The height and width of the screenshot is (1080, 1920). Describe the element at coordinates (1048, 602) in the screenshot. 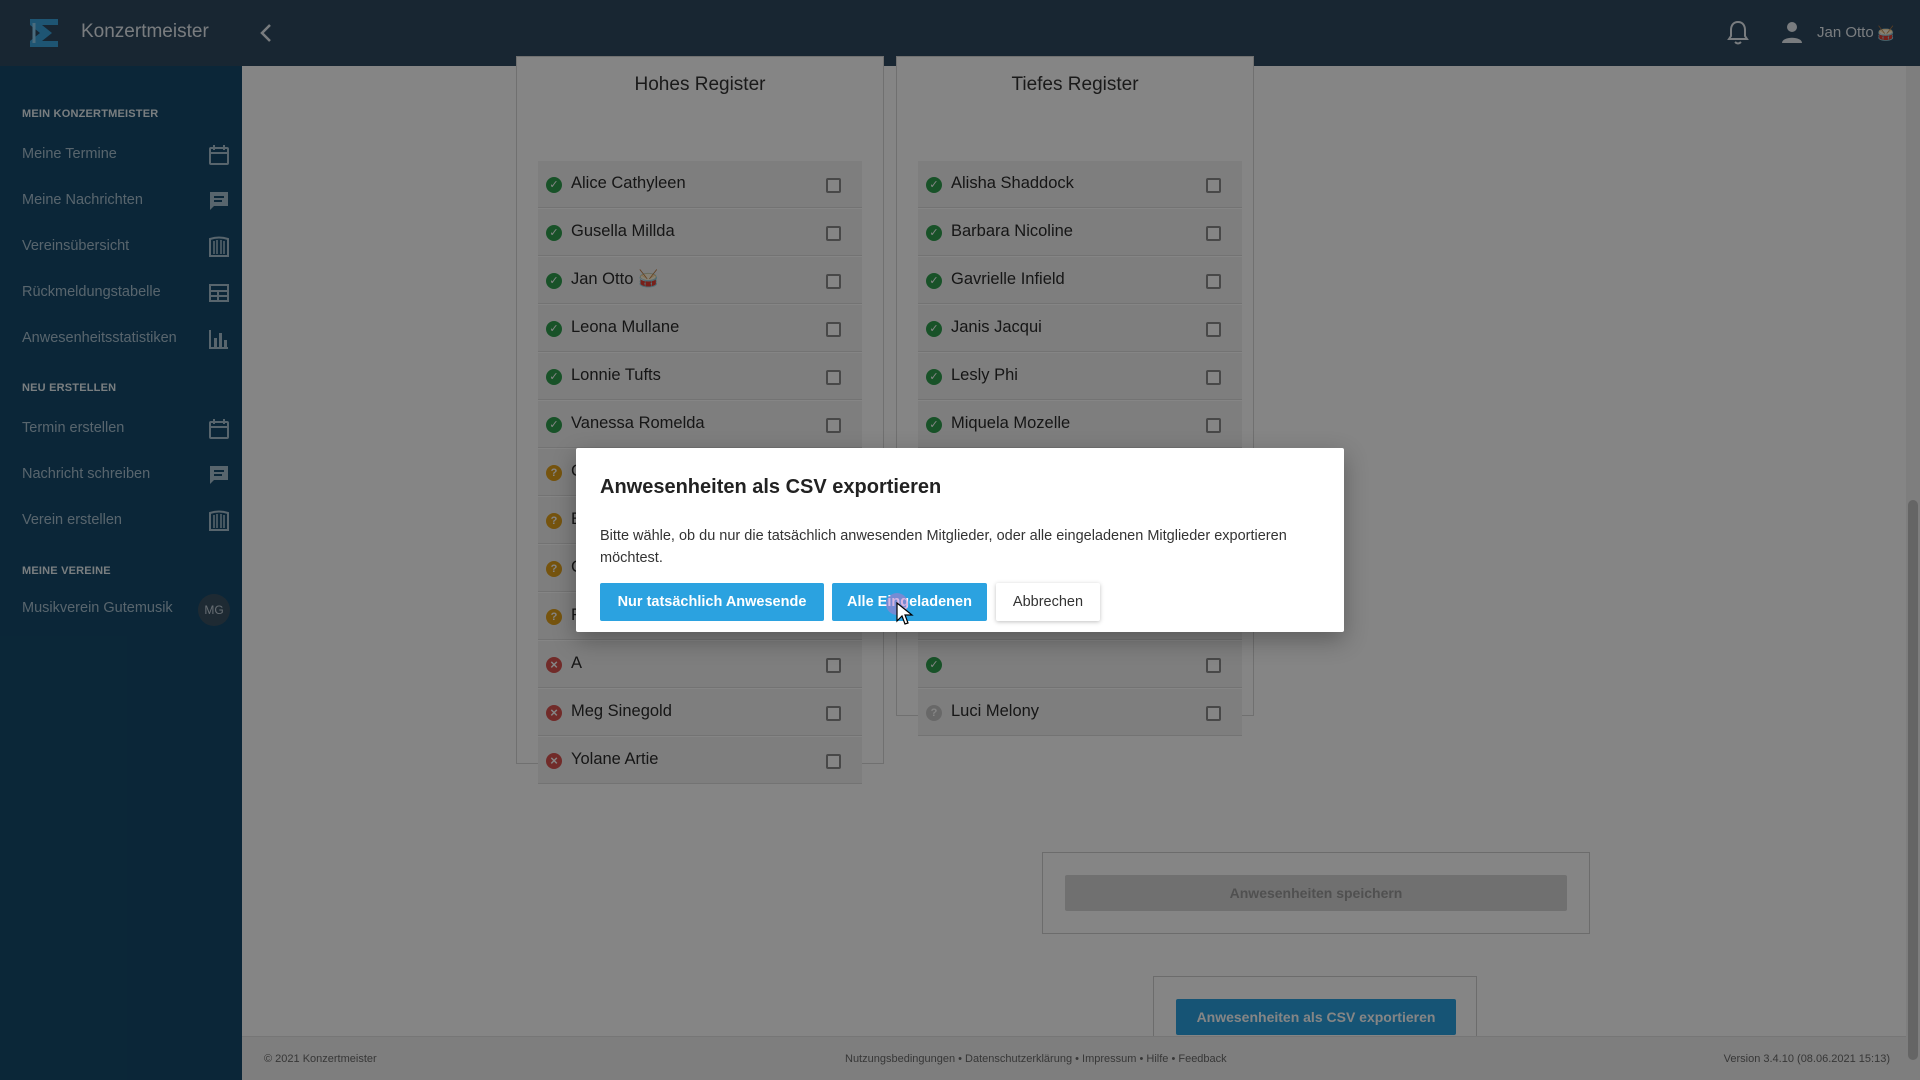

I see `cancel-button: Abbrechen` at that location.